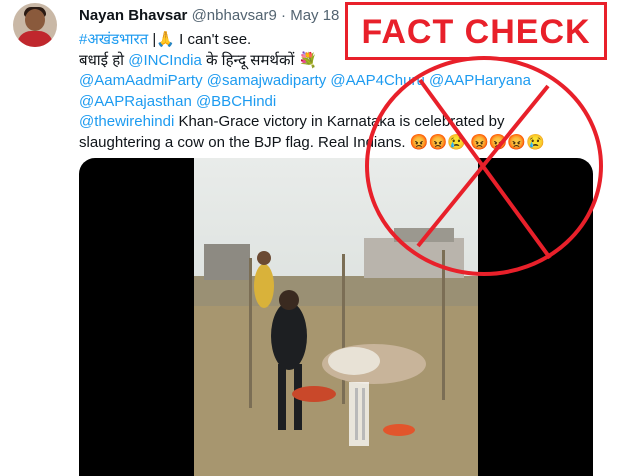 The height and width of the screenshot is (476, 633). What do you see at coordinates (165, 60) in the screenshot?
I see `mention-link: @INCIndia` at bounding box center [165, 60].